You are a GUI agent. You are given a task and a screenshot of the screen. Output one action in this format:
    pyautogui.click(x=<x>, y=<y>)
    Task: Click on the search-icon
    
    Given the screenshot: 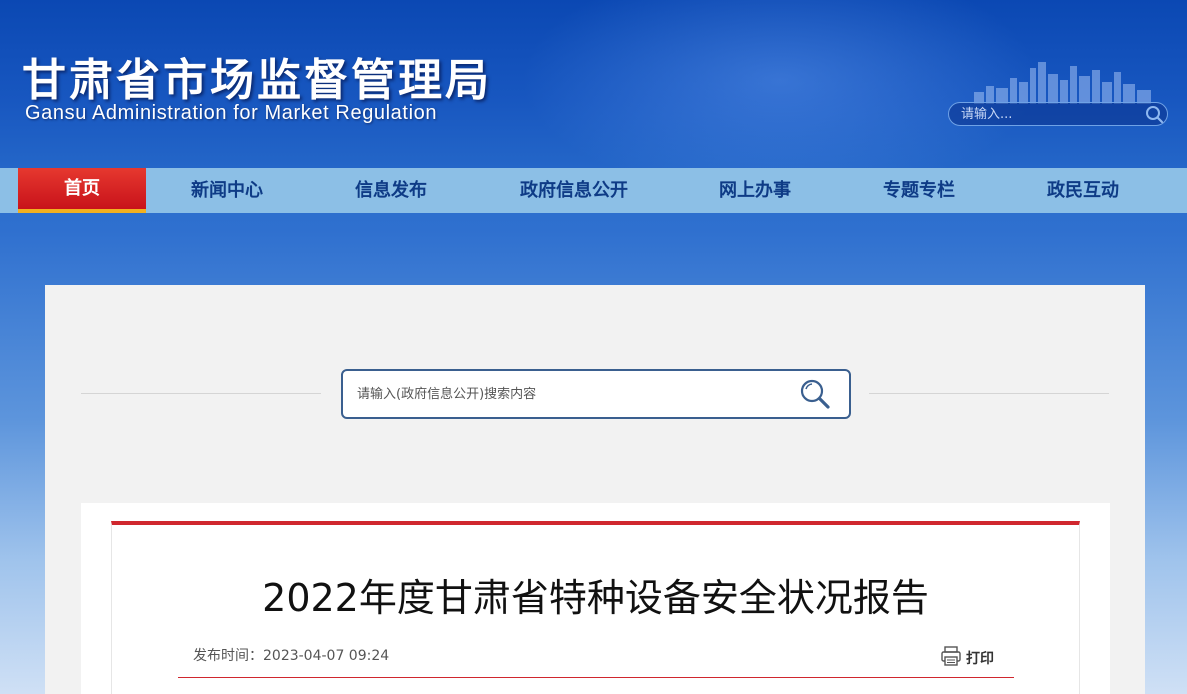 What is the action you would take?
    pyautogui.click(x=1154, y=114)
    